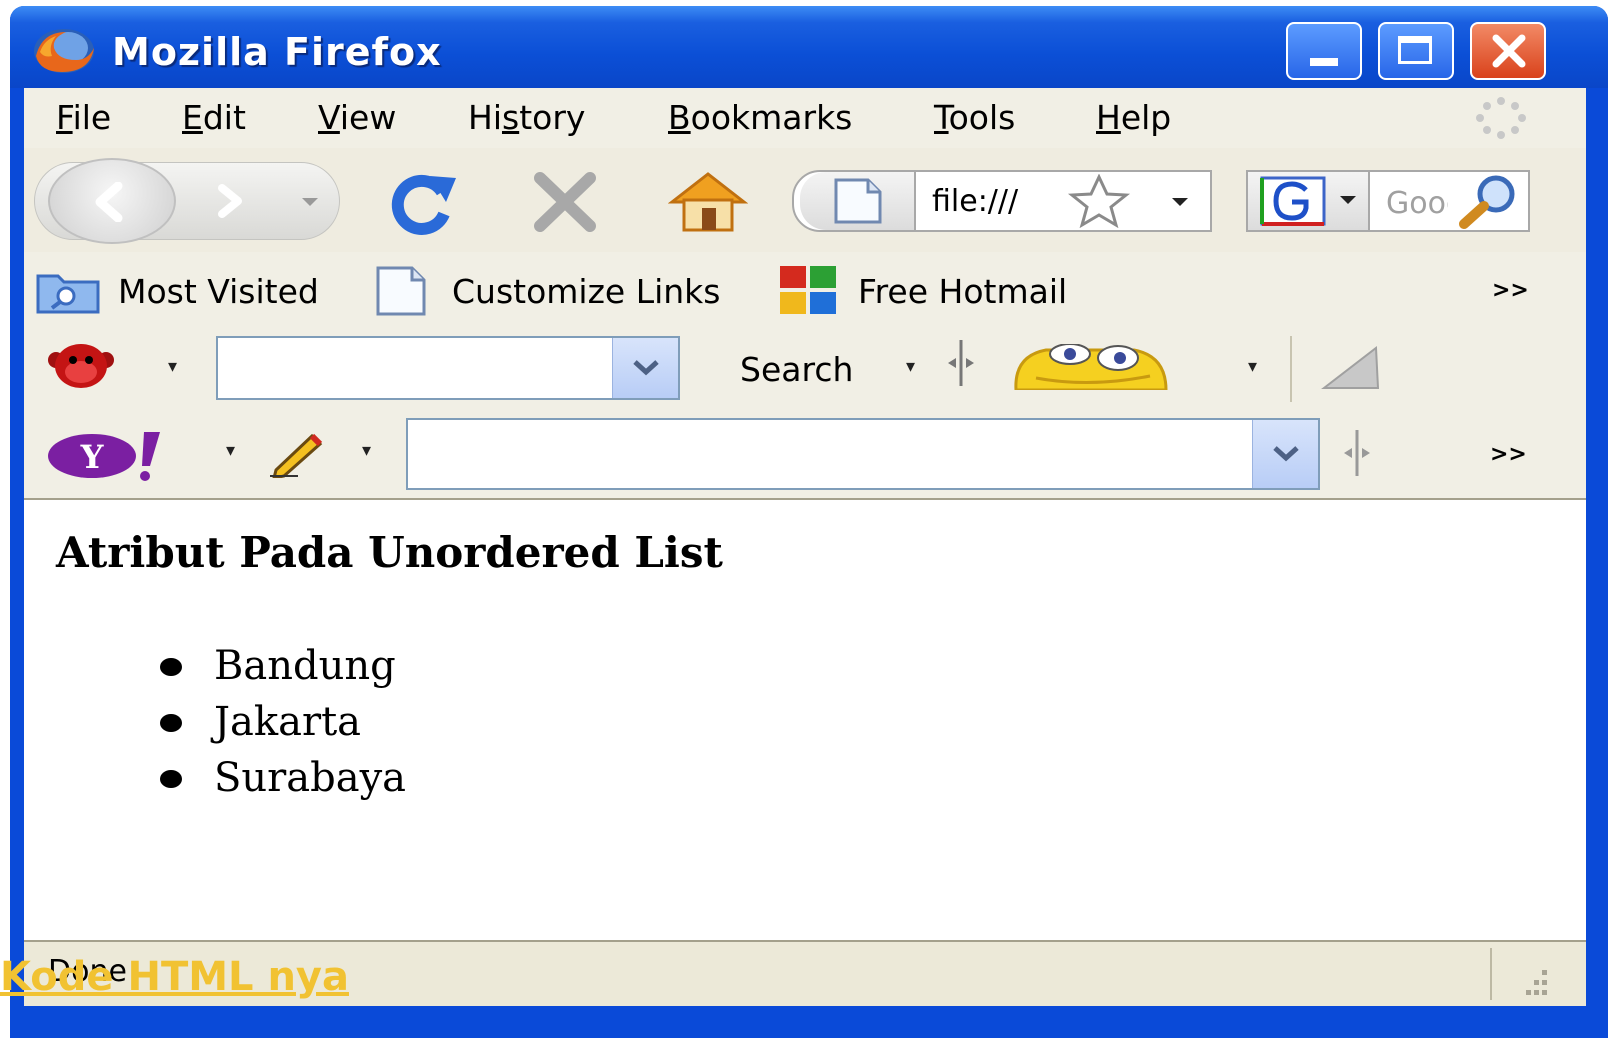 This screenshot has width=1618, height=1038. I want to click on bookmark-star-button, so click(1099, 201).